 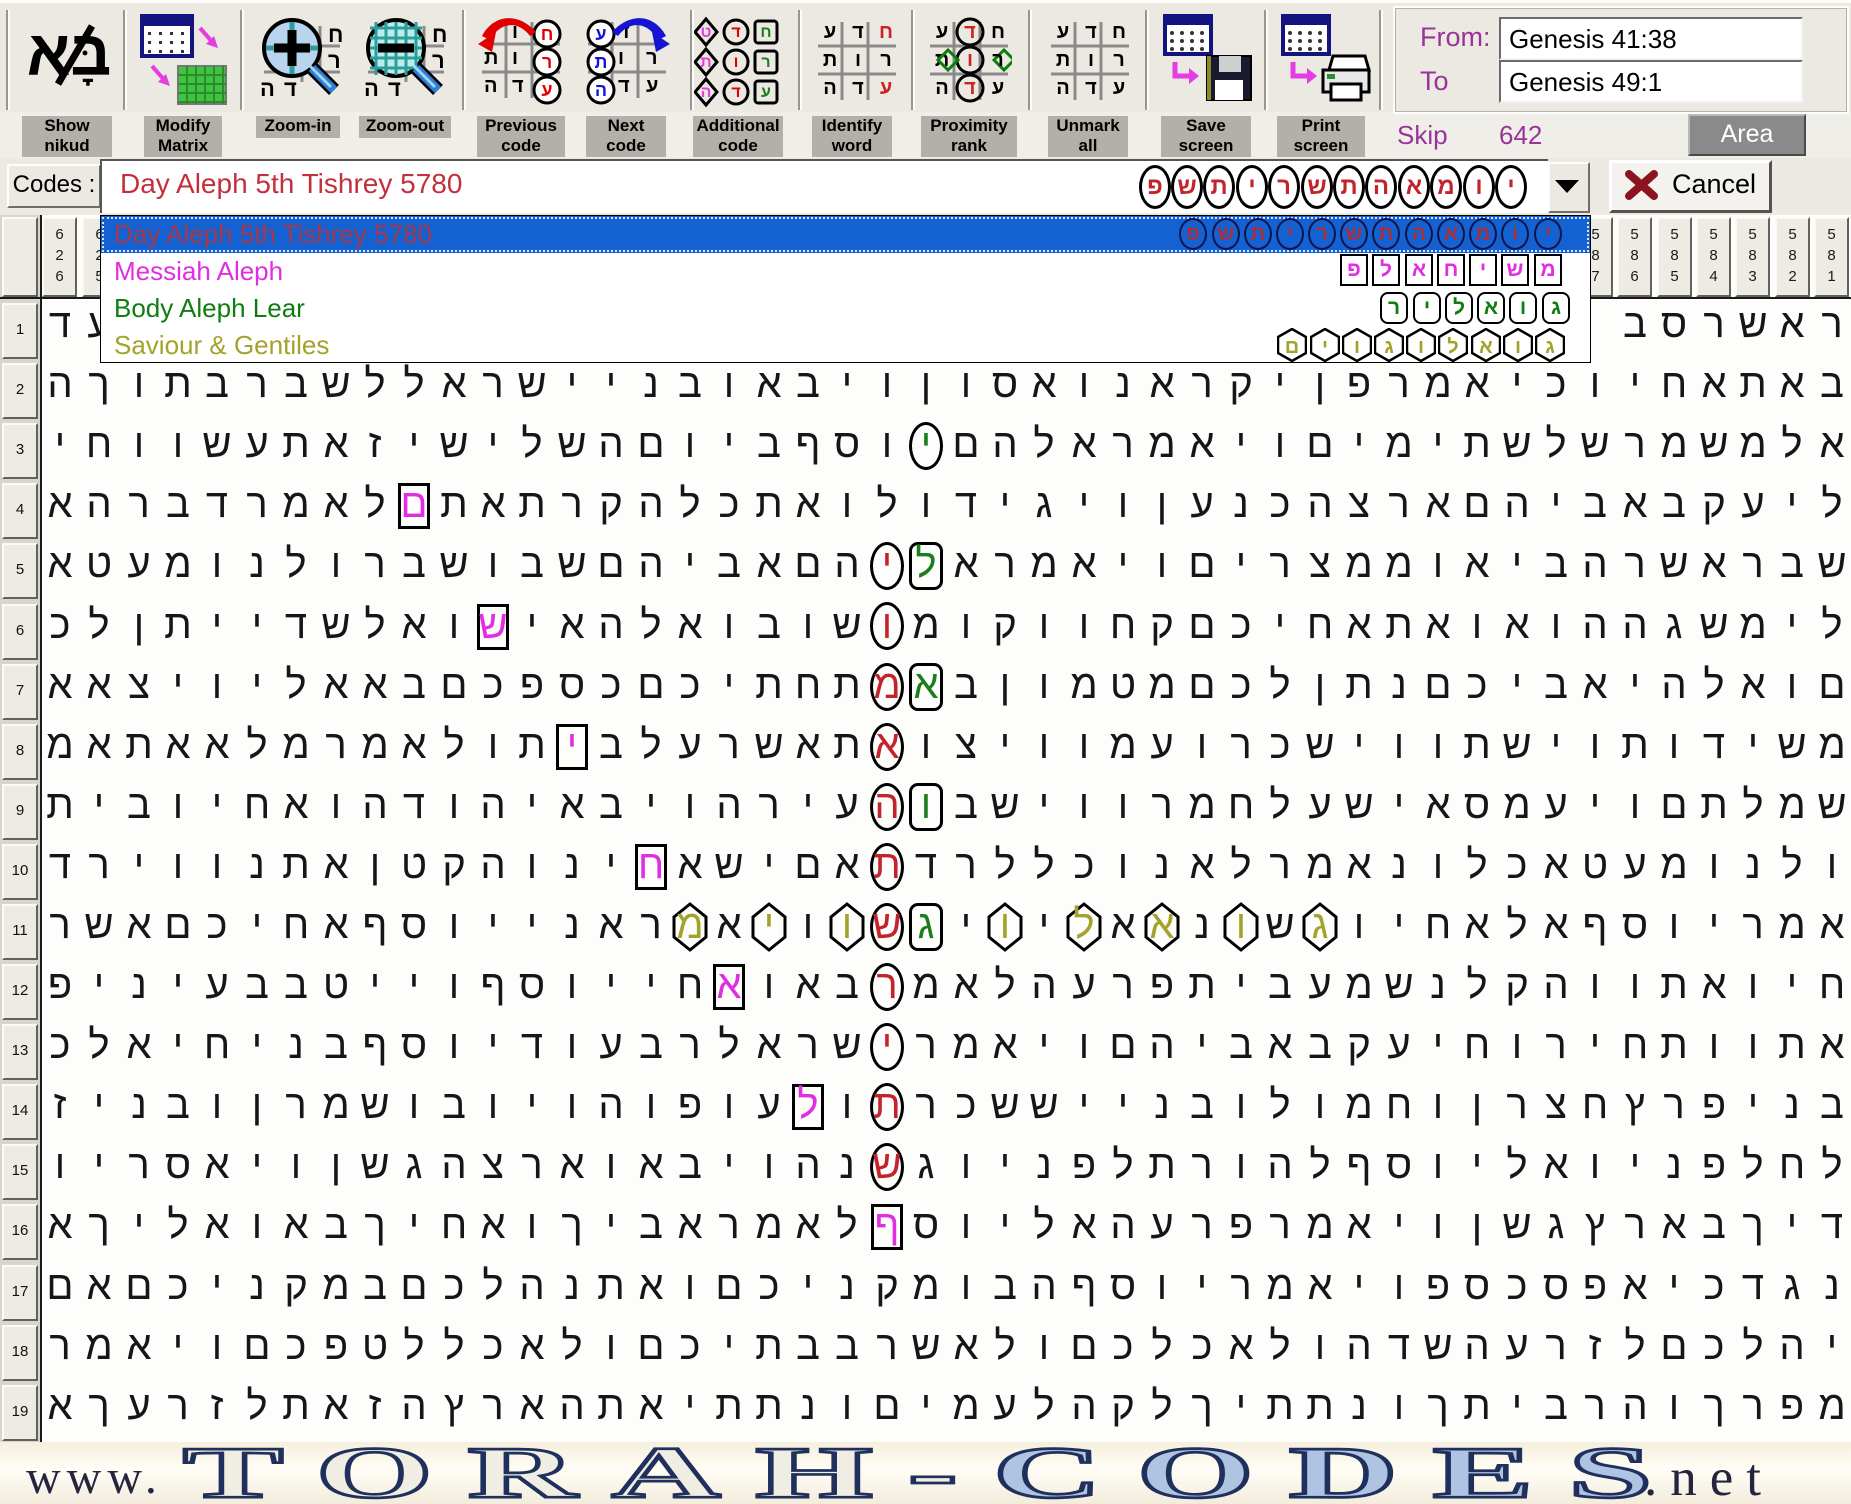 What do you see at coordinates (1325, 347) in the screenshot?
I see `svg-text: י` at bounding box center [1325, 347].